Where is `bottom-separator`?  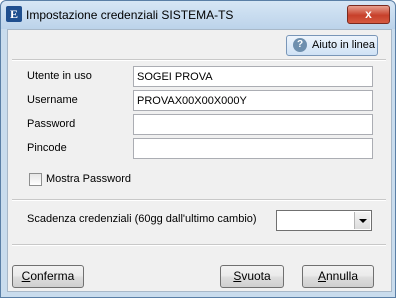 bottom-separator is located at coordinates (199, 245).